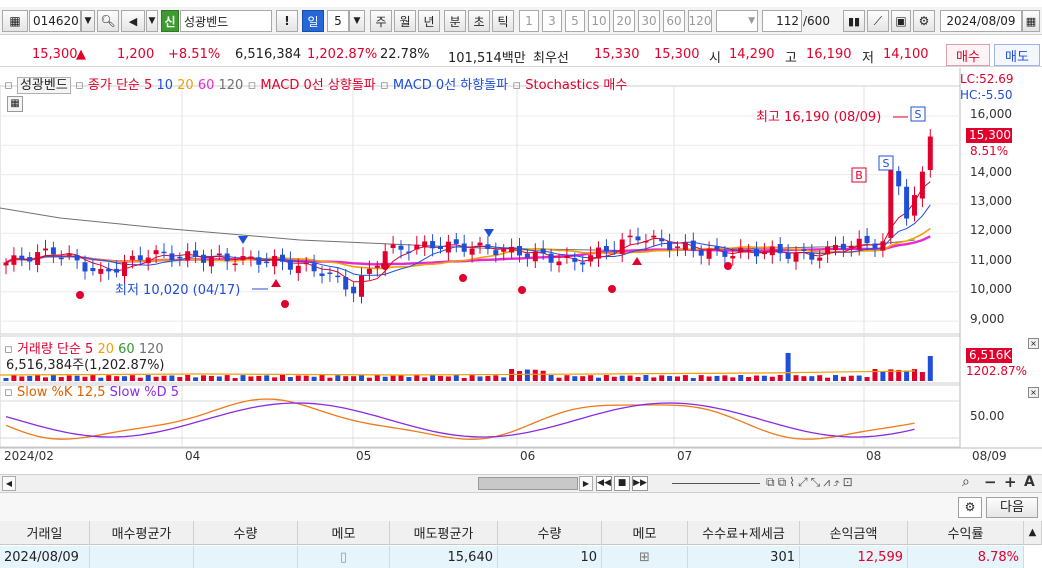 The image size is (1042, 568). What do you see at coordinates (45, 557) in the screenshot?
I see `row-date: 2024/08/09` at bounding box center [45, 557].